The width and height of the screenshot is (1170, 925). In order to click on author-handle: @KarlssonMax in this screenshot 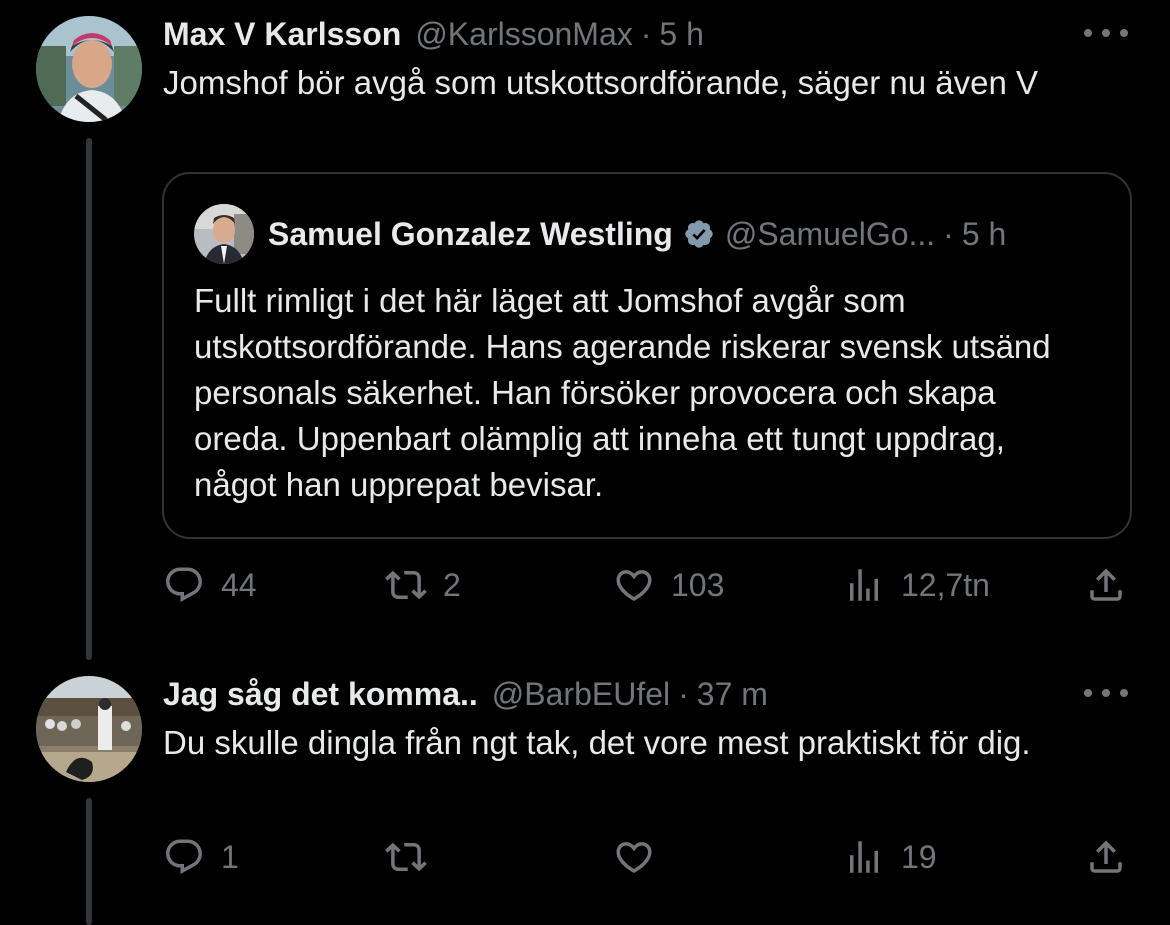, I will do `click(523, 34)`.